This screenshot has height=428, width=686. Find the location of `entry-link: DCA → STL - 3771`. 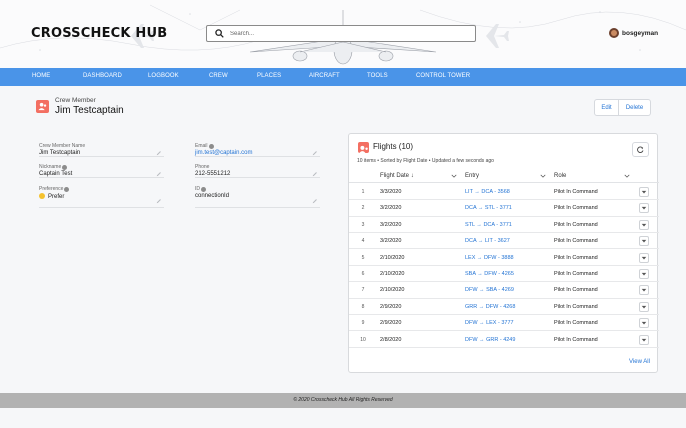

entry-link: DCA → STL - 3771 is located at coordinates (488, 208).